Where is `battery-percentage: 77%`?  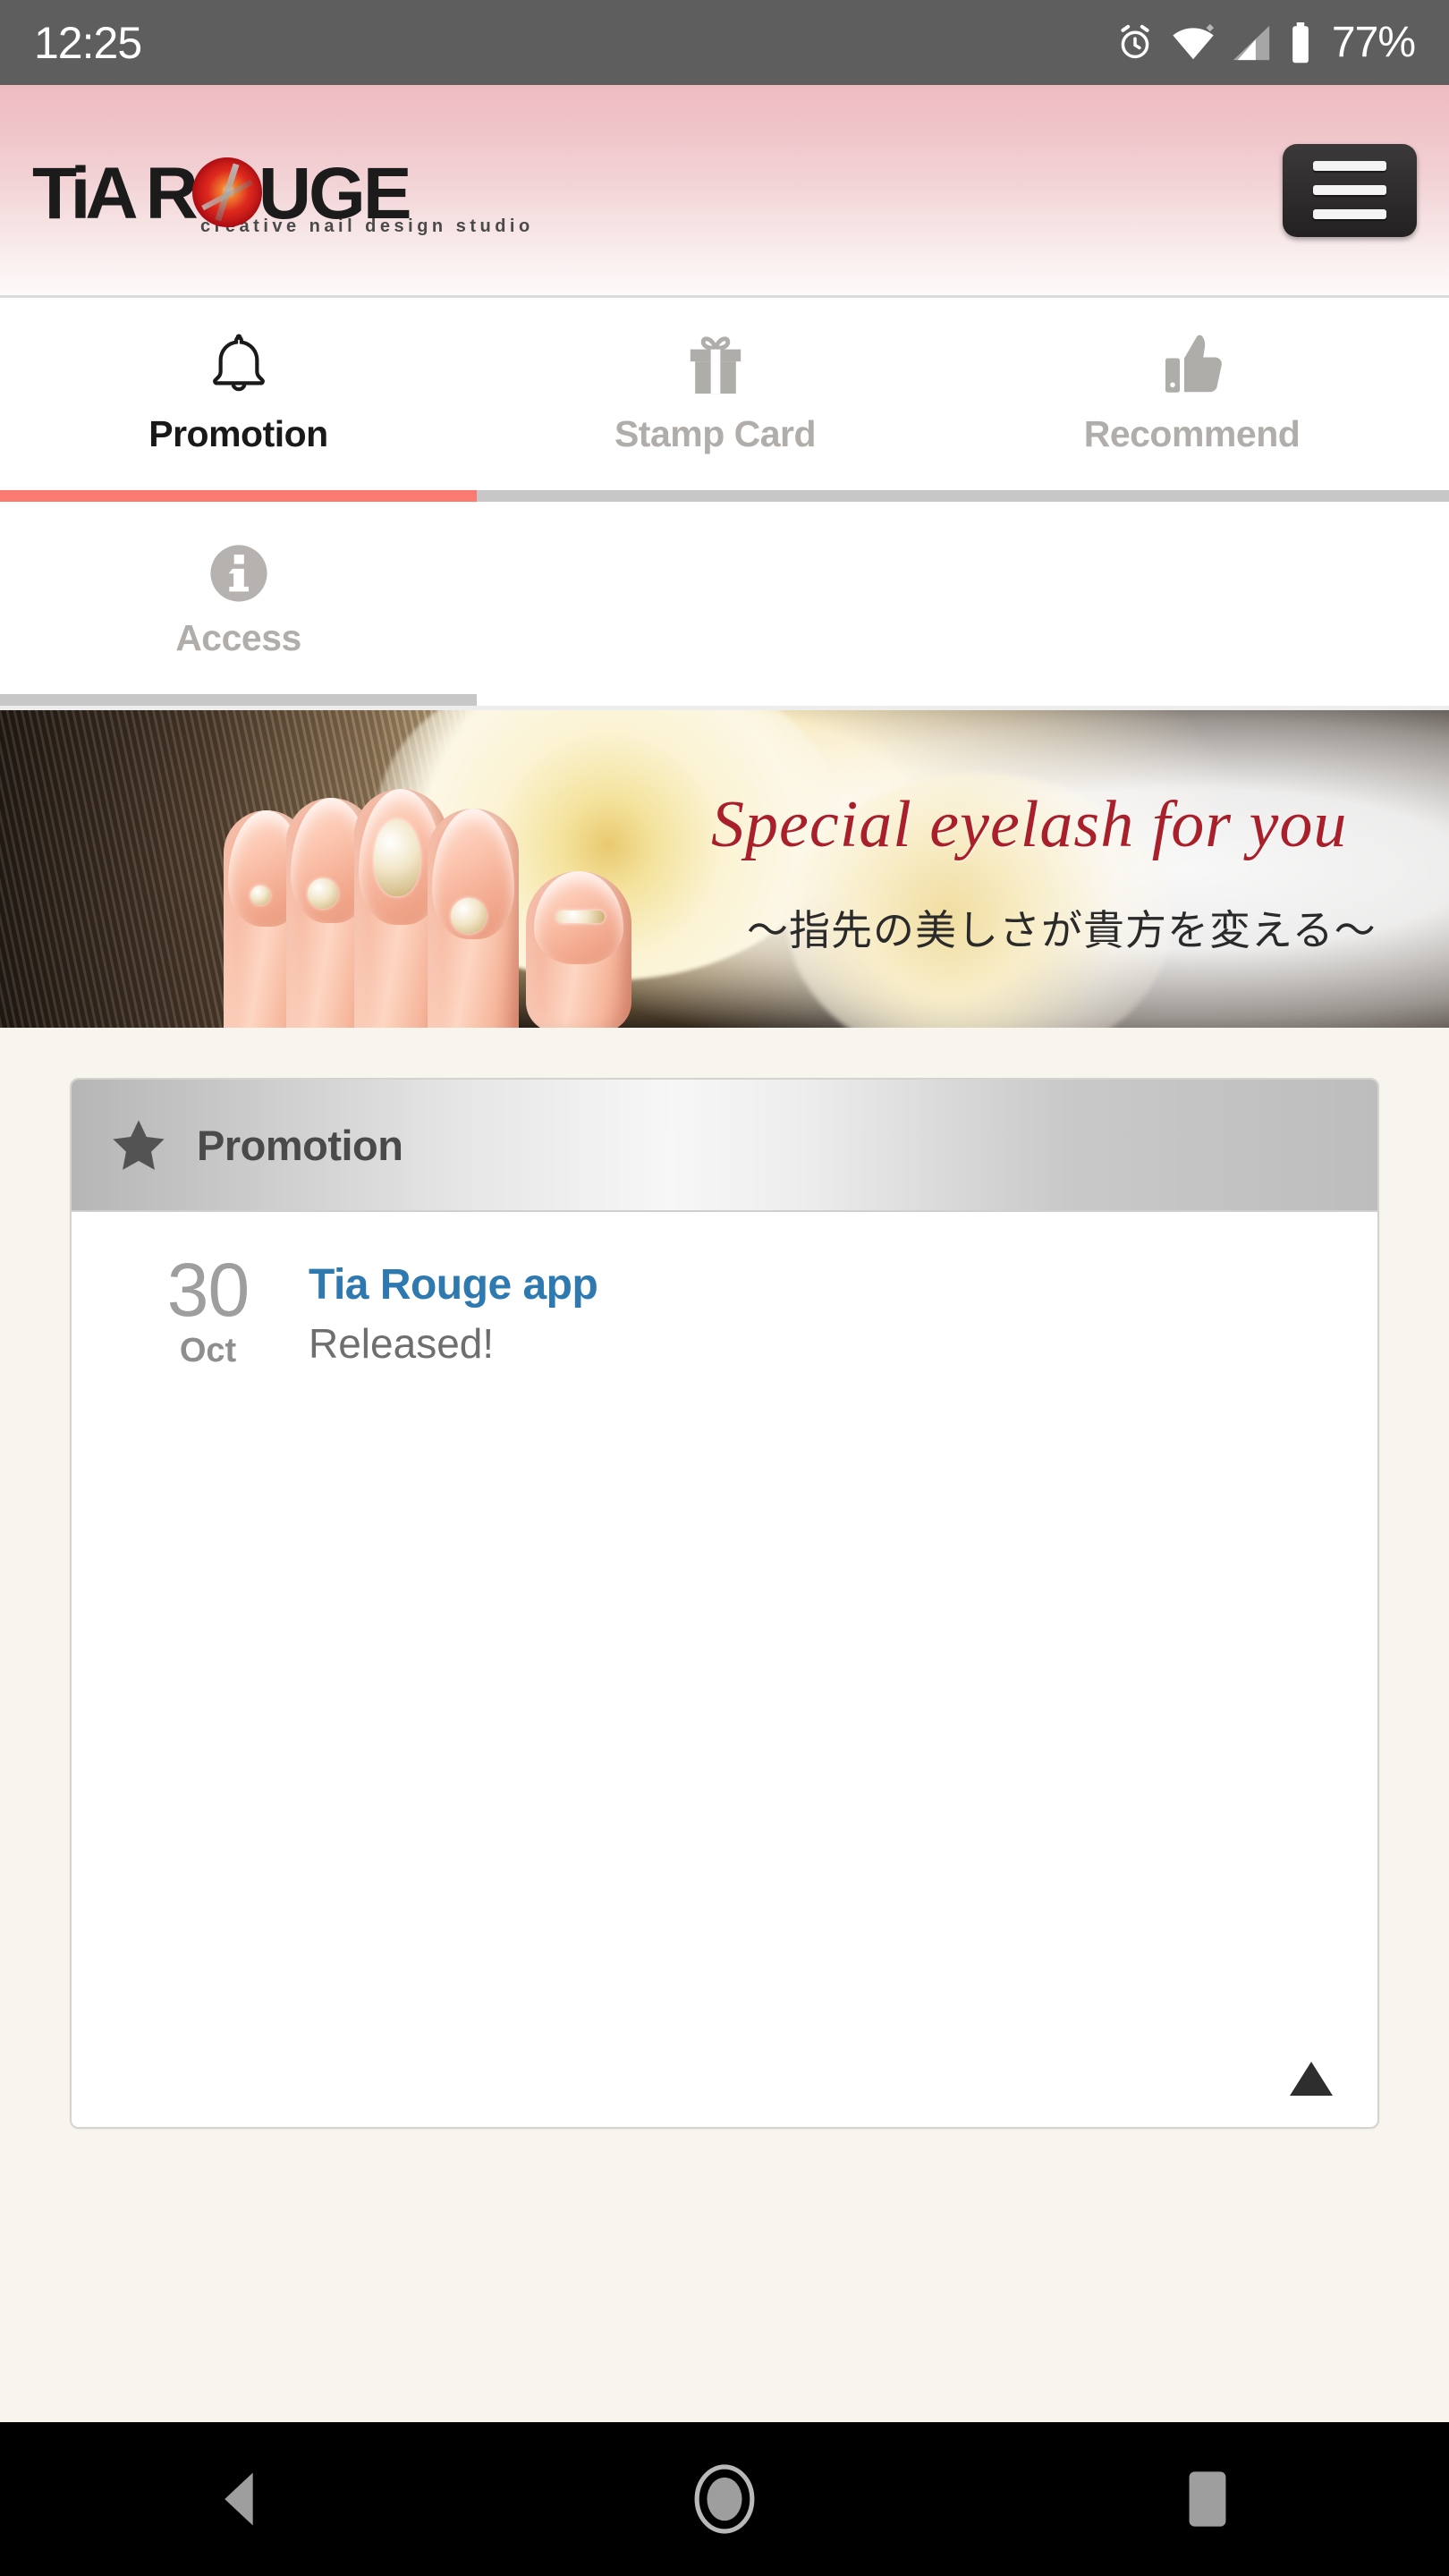 battery-percentage: 77% is located at coordinates (1373, 42).